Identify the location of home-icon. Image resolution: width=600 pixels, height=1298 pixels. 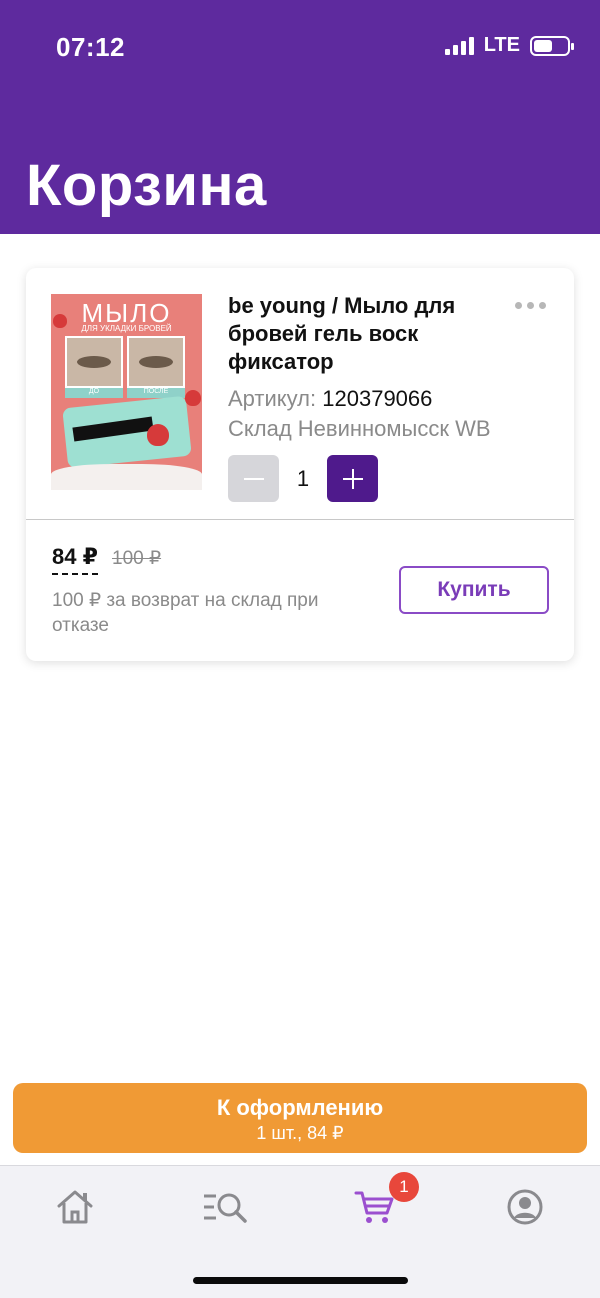
(75, 1207).